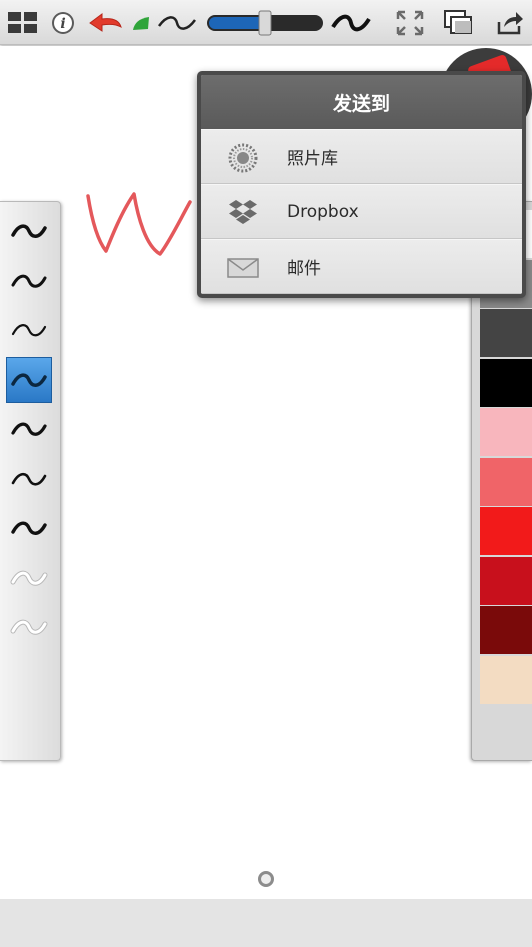 Image resolution: width=532 pixels, height=947 pixels. Describe the element at coordinates (304, 269) in the screenshot. I see `share-item-label: 邮件` at that location.